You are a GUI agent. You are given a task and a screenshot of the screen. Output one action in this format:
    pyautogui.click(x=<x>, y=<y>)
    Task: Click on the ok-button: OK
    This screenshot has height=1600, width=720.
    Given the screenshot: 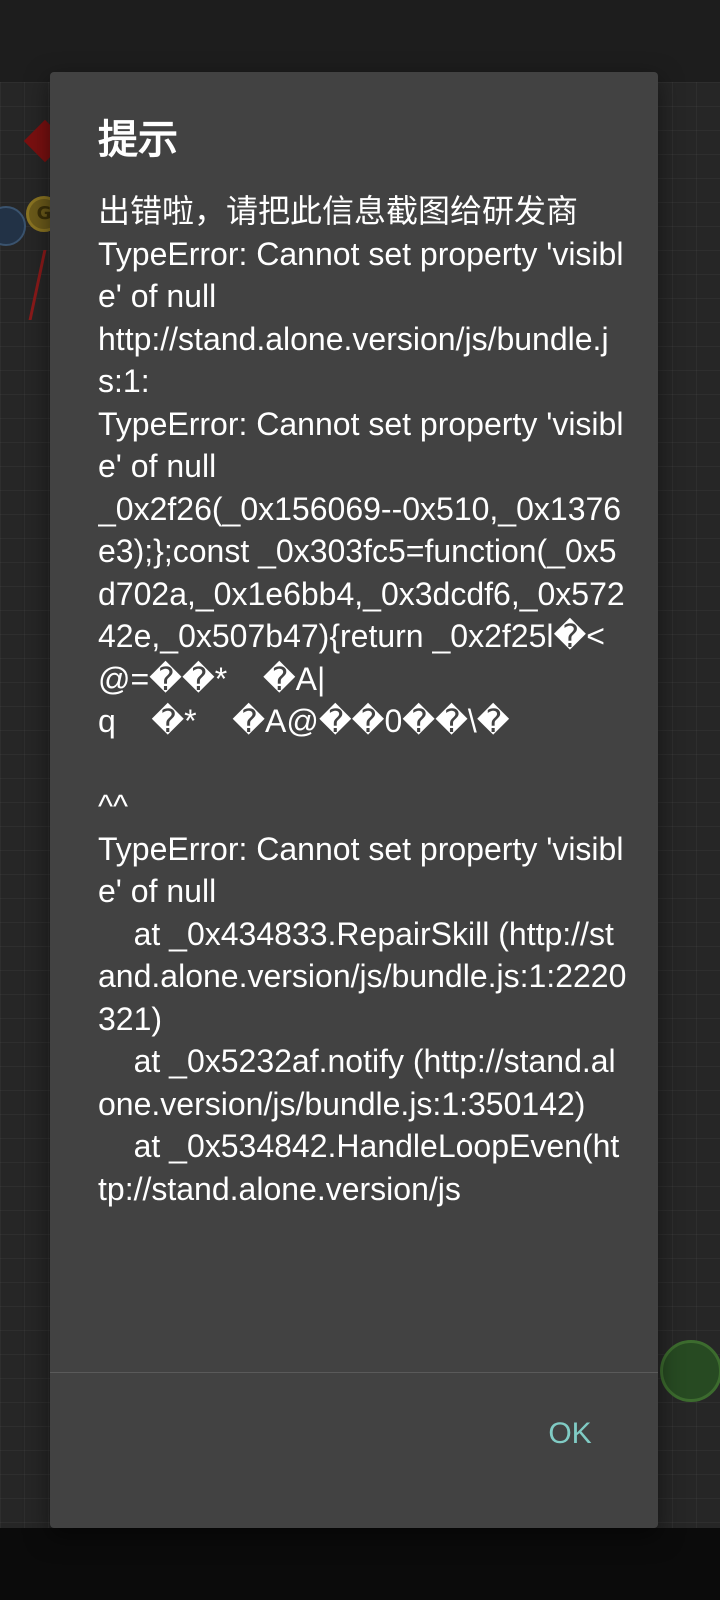 What is the action you would take?
    pyautogui.click(x=570, y=1434)
    